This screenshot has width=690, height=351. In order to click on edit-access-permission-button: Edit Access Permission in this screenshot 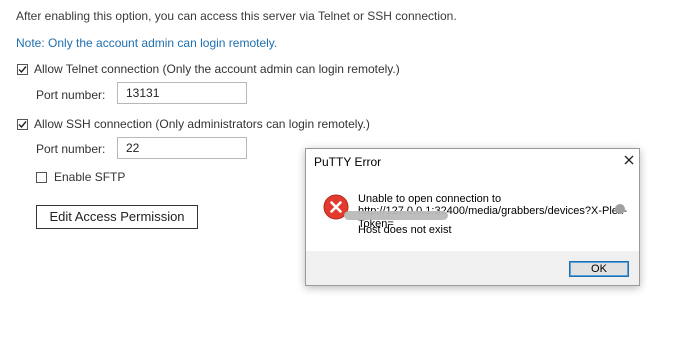, I will do `click(117, 217)`.